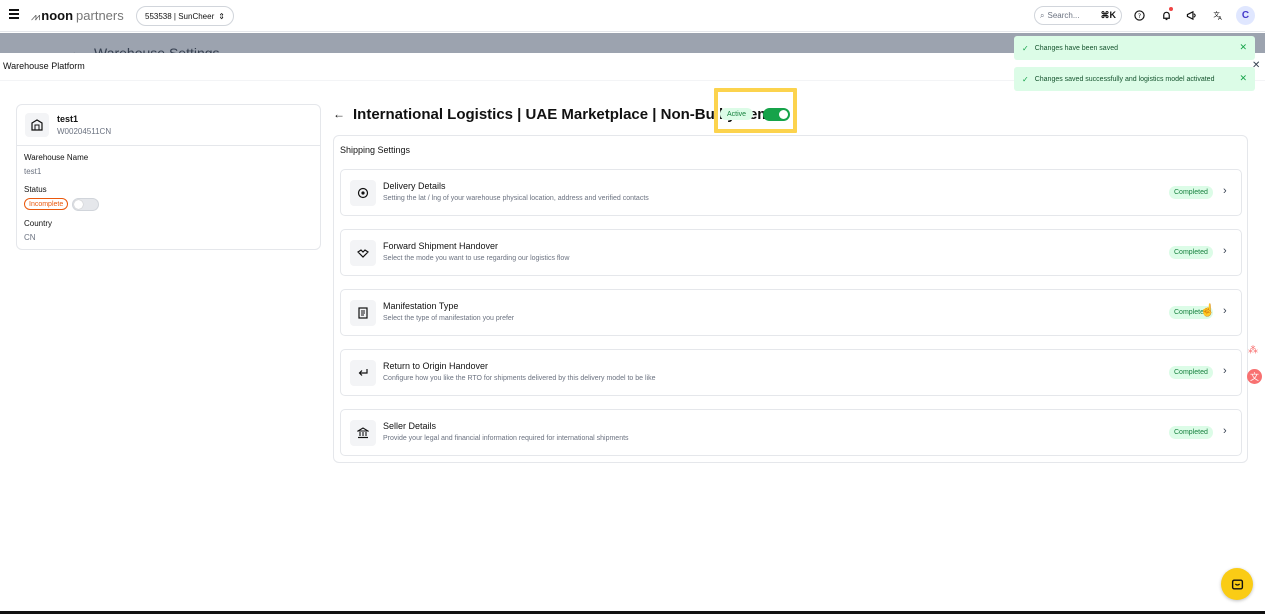  Describe the element at coordinates (35, 189) in the screenshot. I see `status-label: Status` at that location.